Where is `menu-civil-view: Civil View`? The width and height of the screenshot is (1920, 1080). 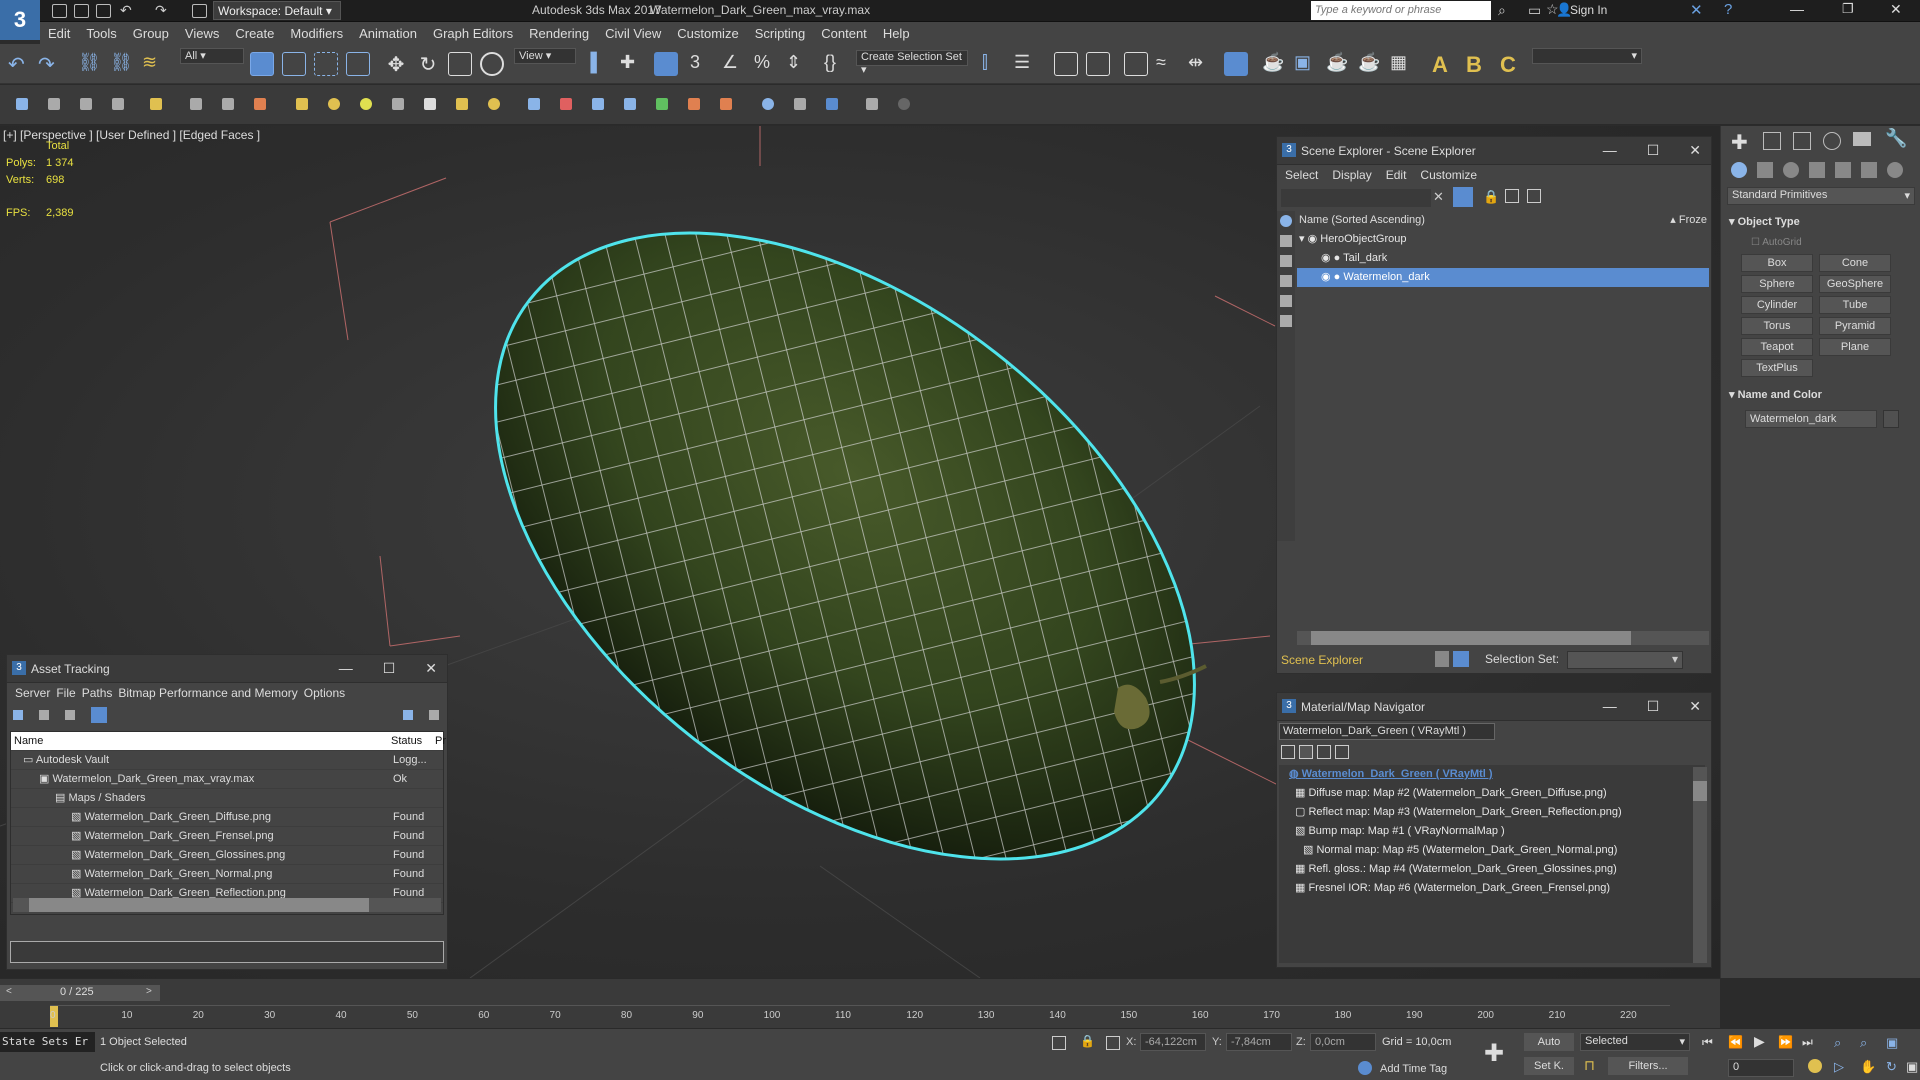 menu-civil-view: Civil View is located at coordinates (633, 33).